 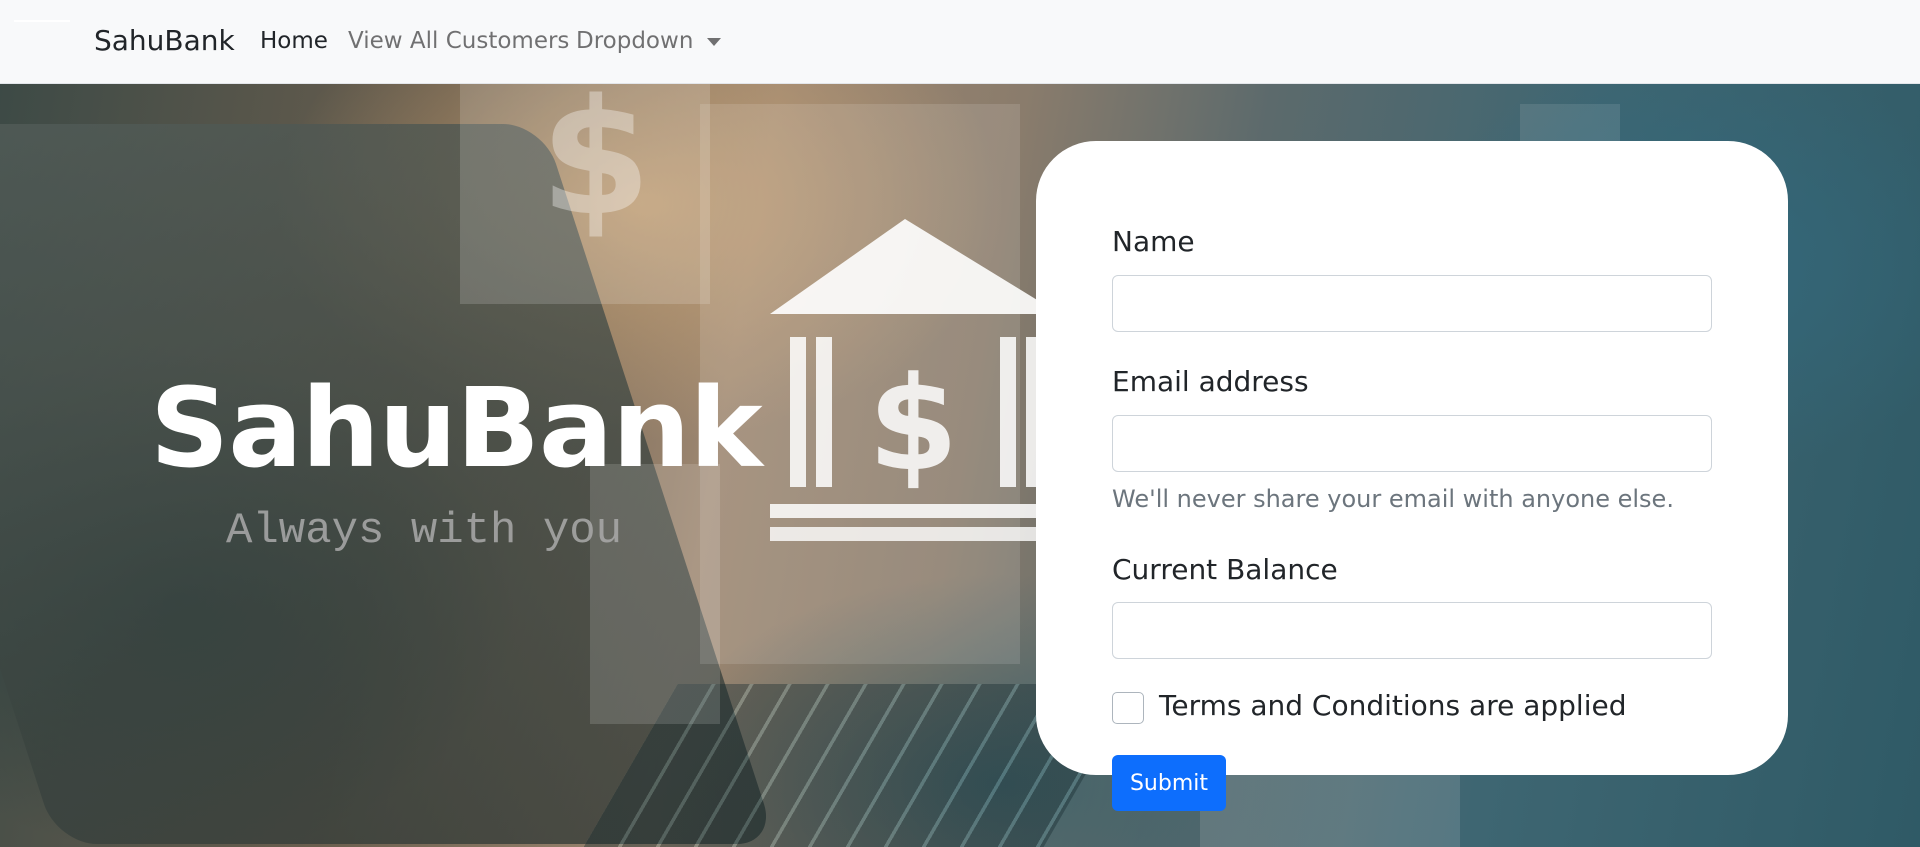 I want to click on hero-subtitle: Always with you, so click(x=424, y=531).